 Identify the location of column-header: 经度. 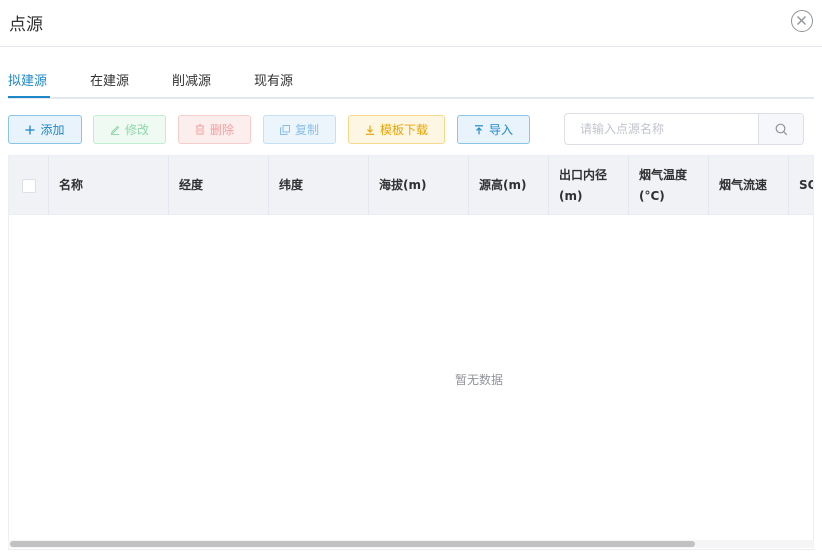
(219, 185).